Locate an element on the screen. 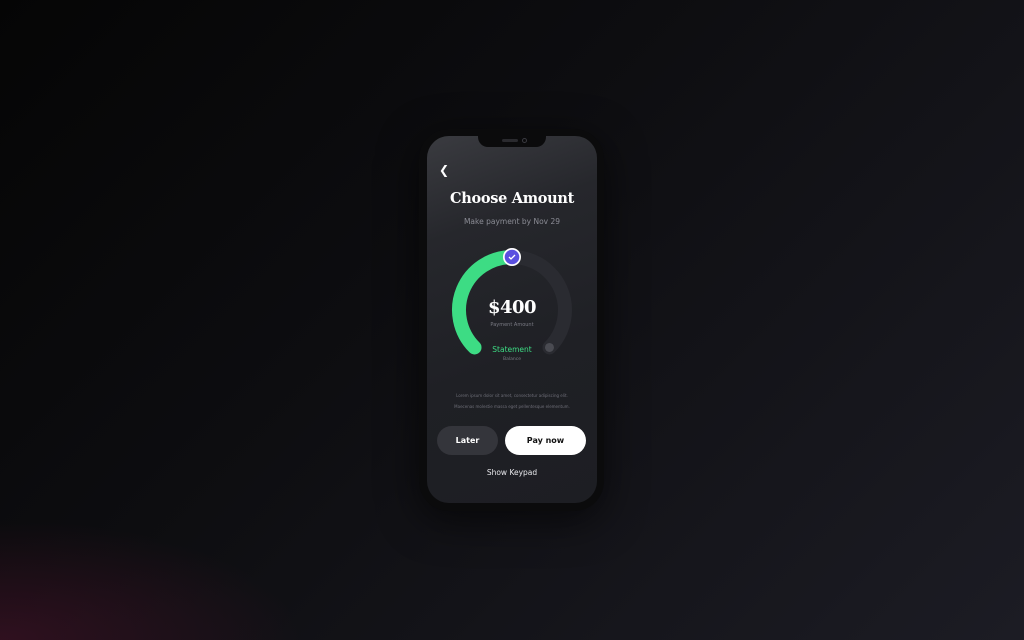 The width and height of the screenshot is (1024, 640). back-chevron-icon: ❮ is located at coordinates (444, 170).